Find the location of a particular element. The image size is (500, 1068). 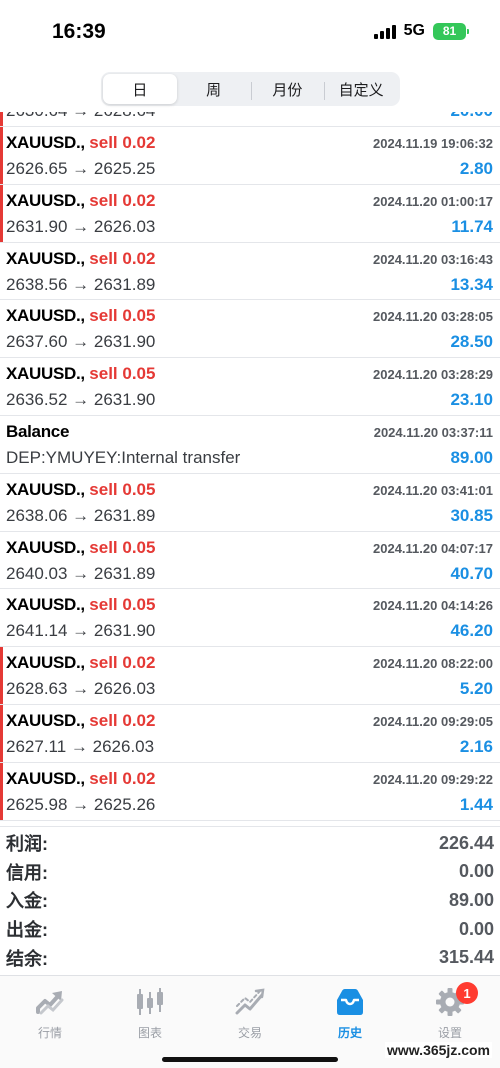

notification-badge: 1 is located at coordinates (467, 993).